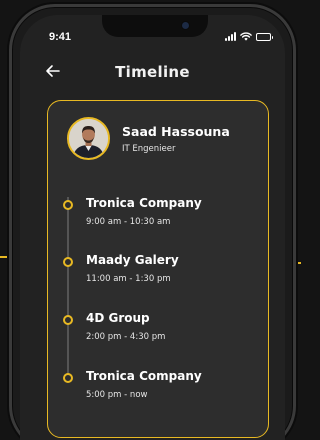 This screenshot has height=440, width=320. I want to click on signal-icon, so click(230, 36).